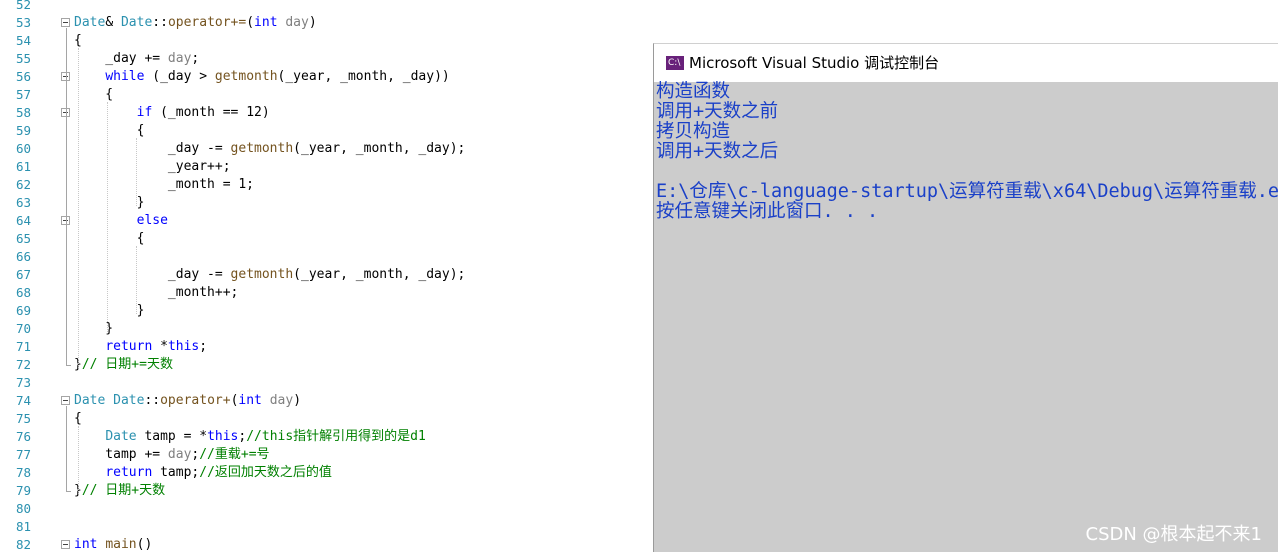 Image resolution: width=1278 pixels, height=554 pixels. I want to click on code-line: 81, so click(326, 527).